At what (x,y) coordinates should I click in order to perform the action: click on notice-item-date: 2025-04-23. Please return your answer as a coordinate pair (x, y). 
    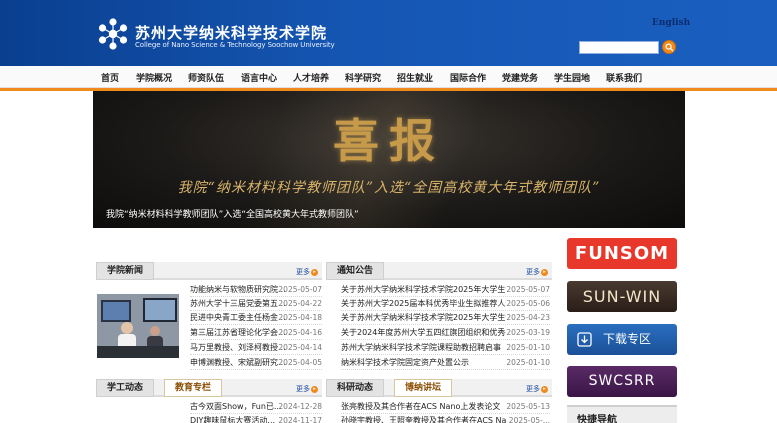
    Looking at the image, I should click on (528, 317).